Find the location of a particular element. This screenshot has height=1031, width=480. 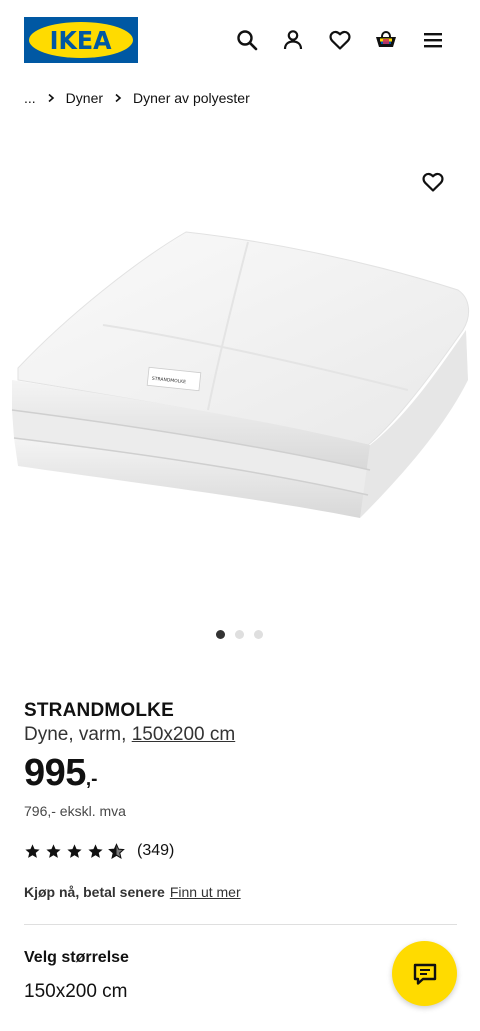

add-to-favourites-icon is located at coordinates (433, 182).